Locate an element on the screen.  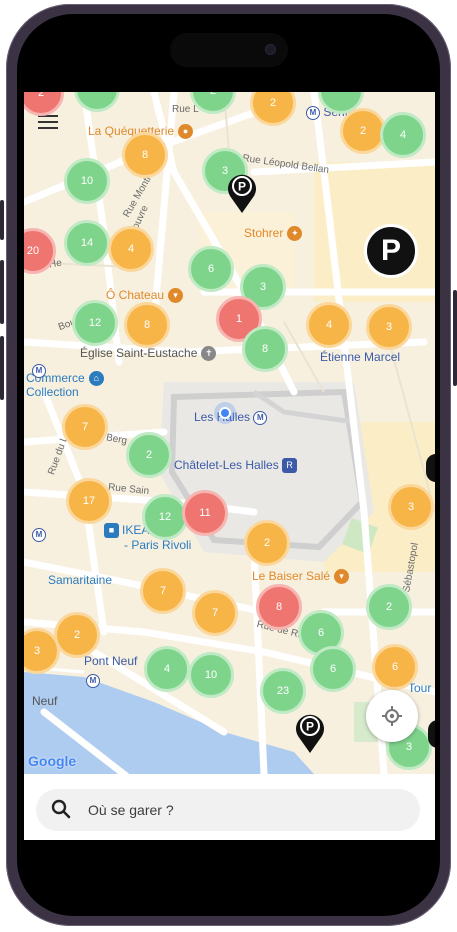
poi-pont-neuf: Pont Neuf is located at coordinates (110, 661).